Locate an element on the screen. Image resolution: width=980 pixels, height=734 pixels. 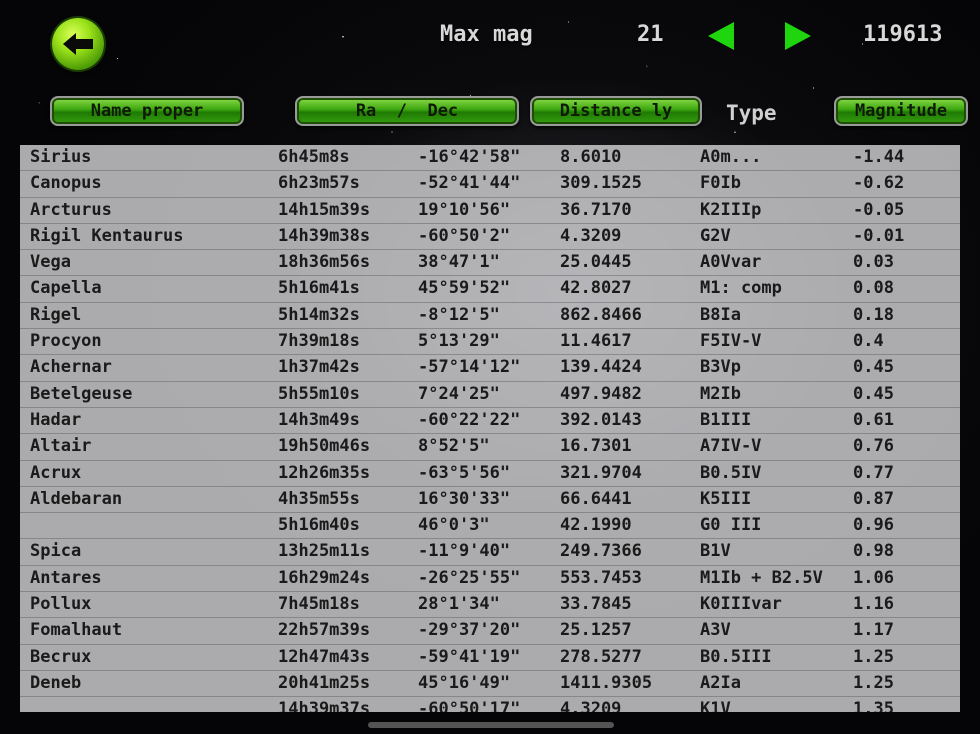
cell-name: Acrux is located at coordinates (56, 472).